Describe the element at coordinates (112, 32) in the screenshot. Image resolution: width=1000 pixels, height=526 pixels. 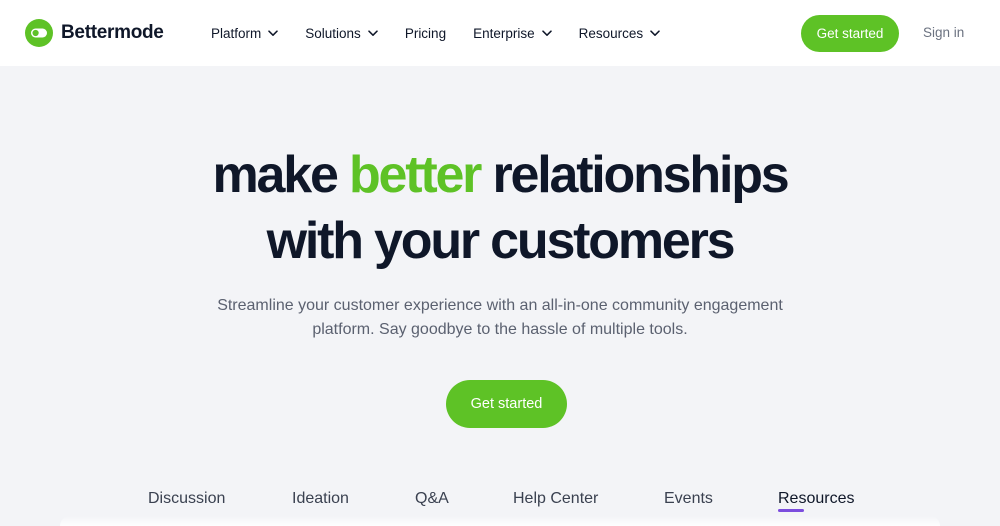
I see `brand-name: Bettermode` at that location.